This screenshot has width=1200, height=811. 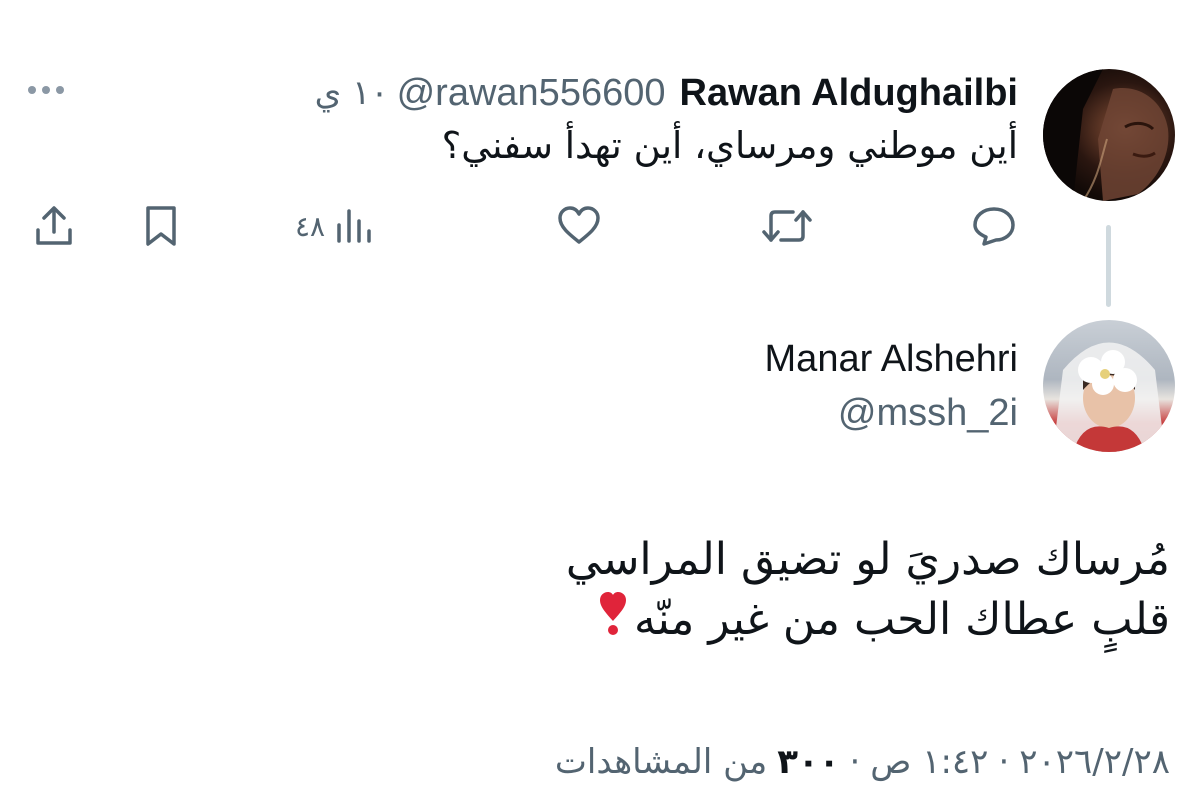 What do you see at coordinates (808, 762) in the screenshot?
I see `views-number: ٣٠٠` at bounding box center [808, 762].